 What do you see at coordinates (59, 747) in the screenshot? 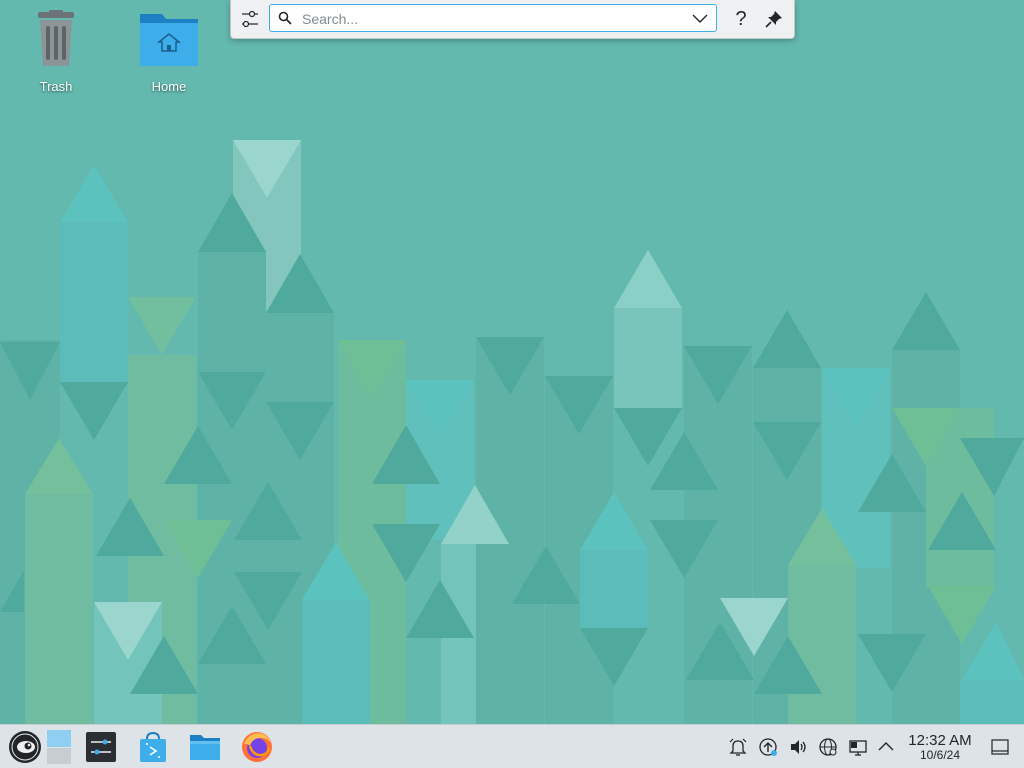
I see `pager-icon` at bounding box center [59, 747].